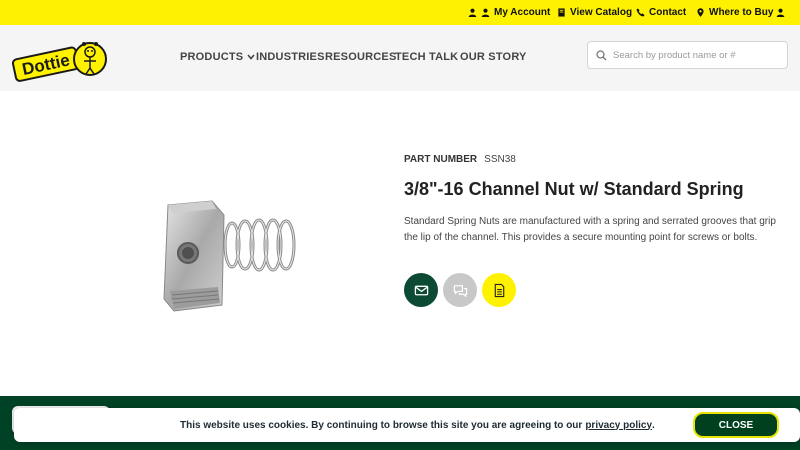  I want to click on map-pin-icon, so click(700, 12).